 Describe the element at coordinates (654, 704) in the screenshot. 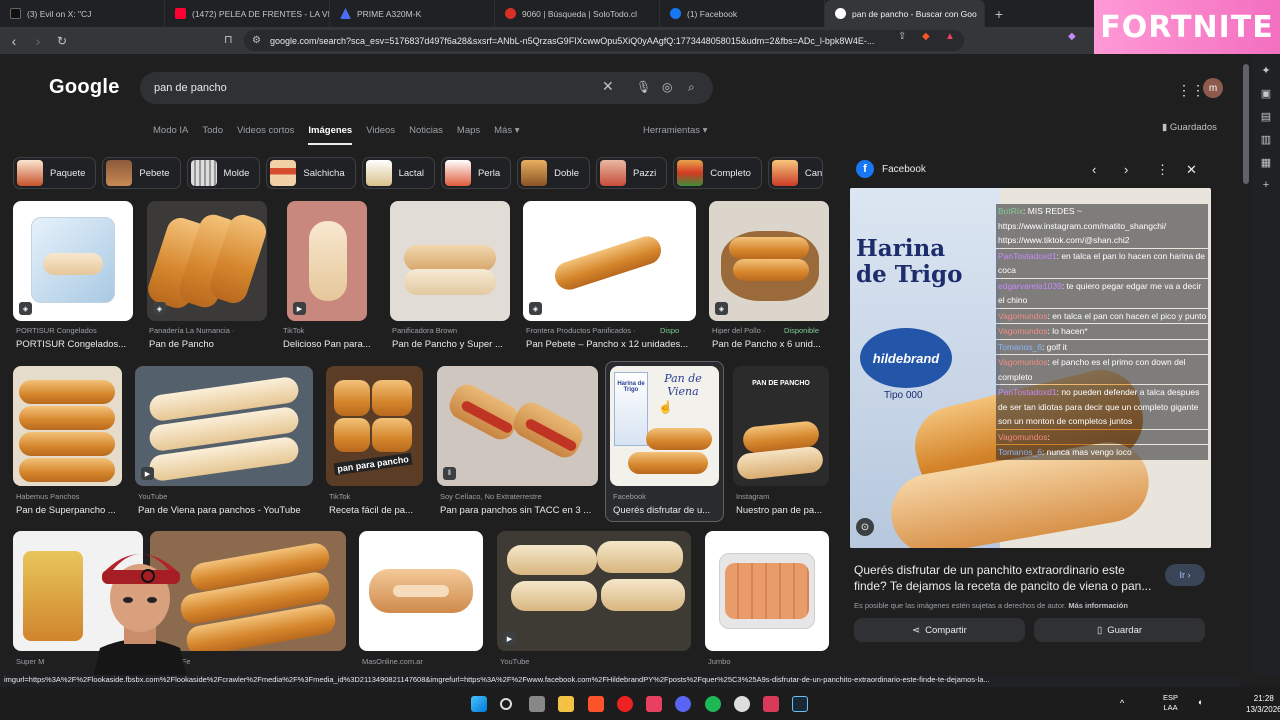

I see `app-icon-a` at that location.